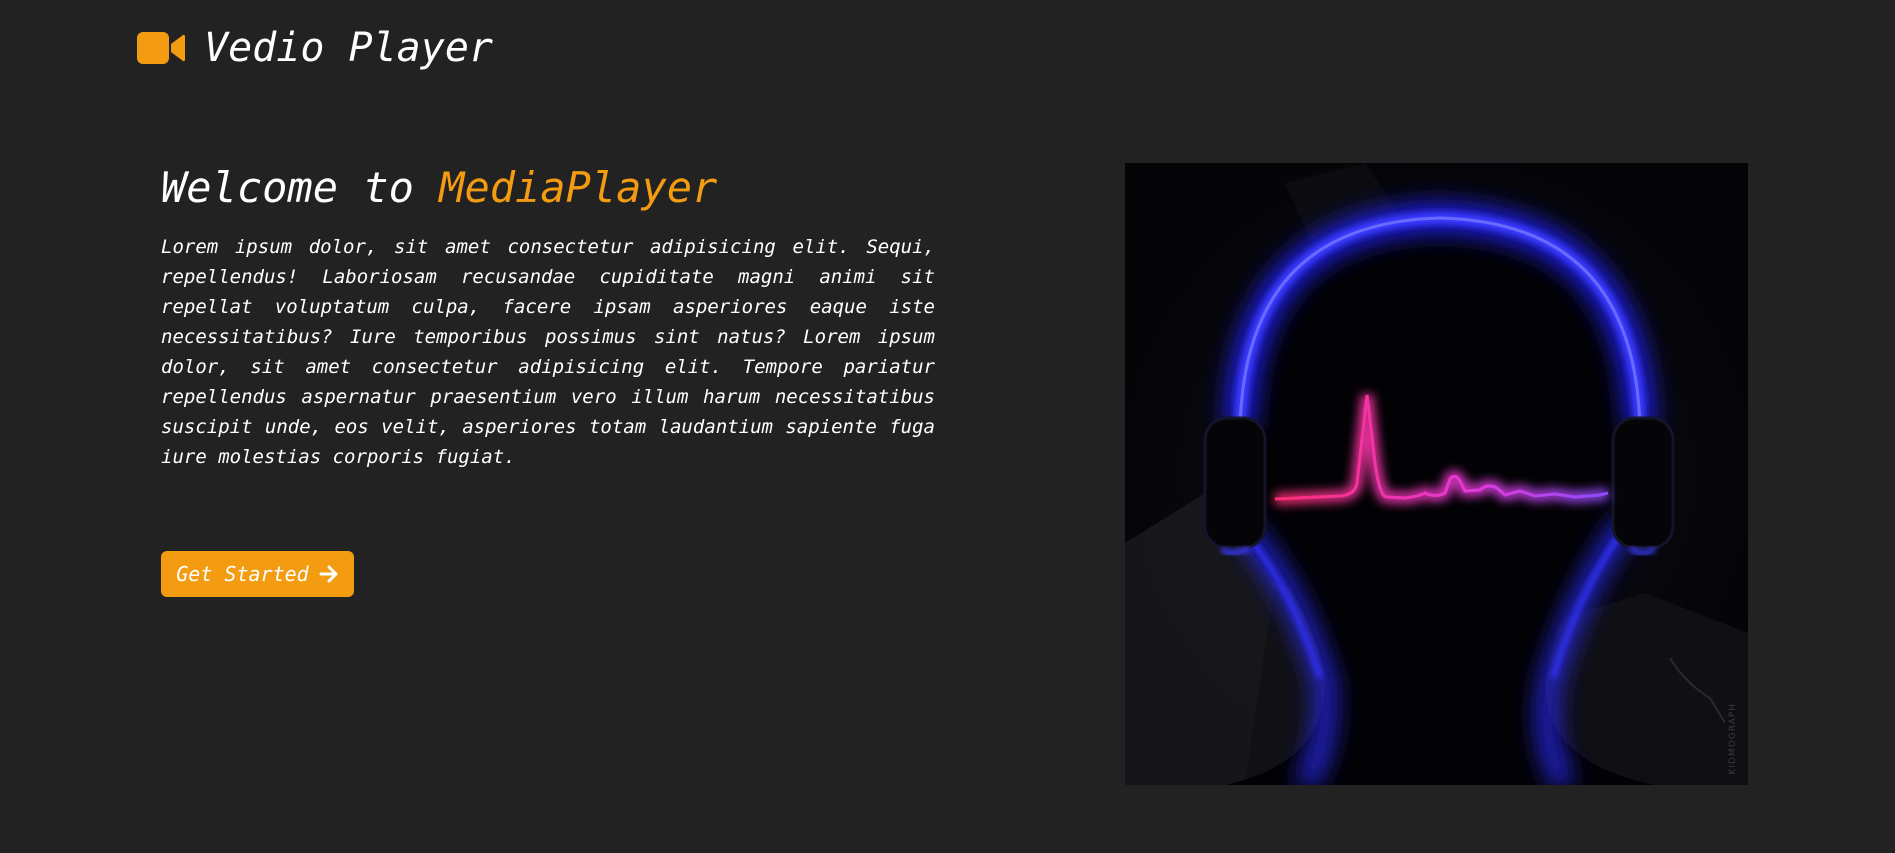 This screenshot has height=853, width=1895. What do you see at coordinates (161, 48) in the screenshot?
I see `video-camera-icon` at bounding box center [161, 48].